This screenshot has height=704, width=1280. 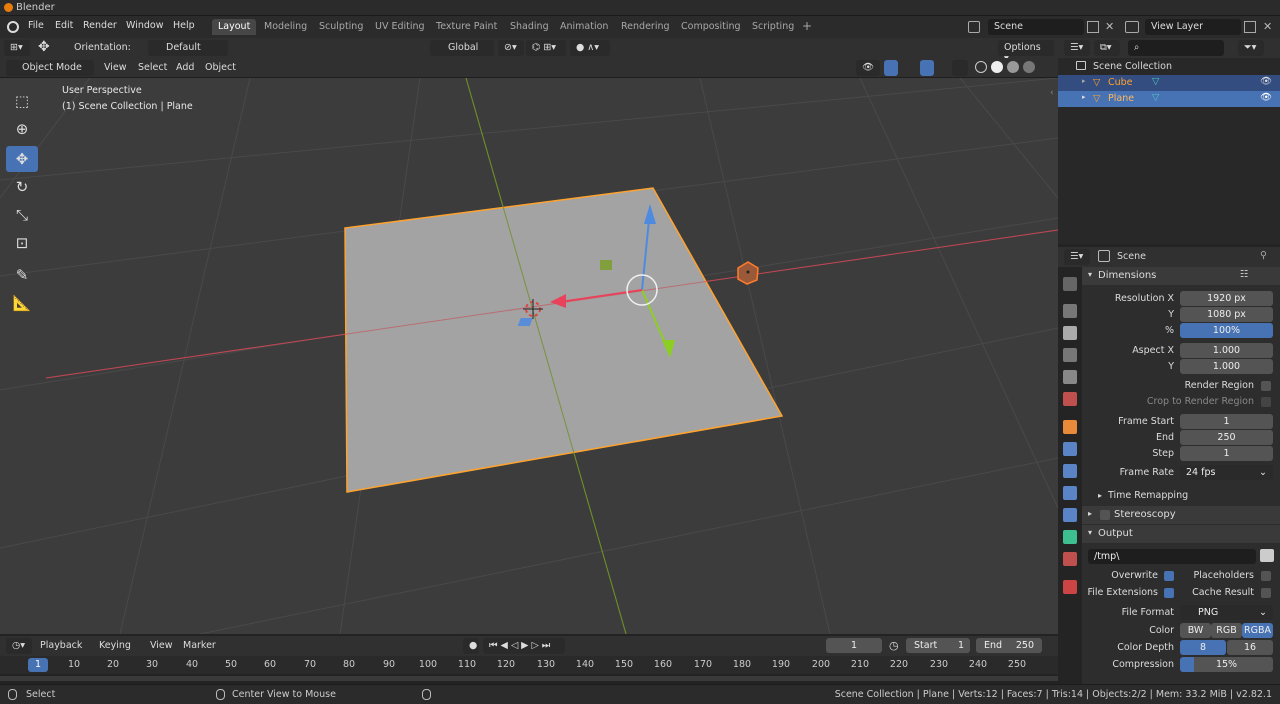 What do you see at coordinates (891, 68) in the screenshot?
I see `gizmo-icon` at bounding box center [891, 68].